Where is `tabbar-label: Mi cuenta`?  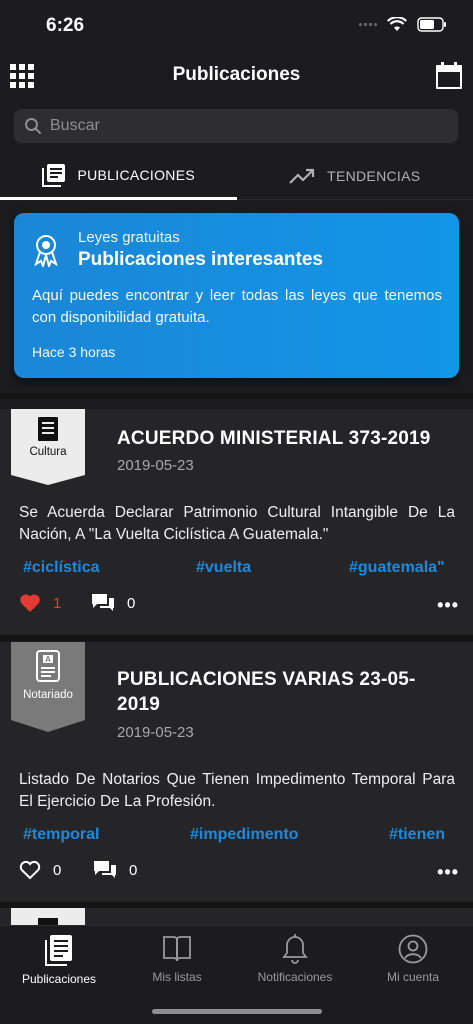
tabbar-label: Mi cuenta is located at coordinates (413, 977).